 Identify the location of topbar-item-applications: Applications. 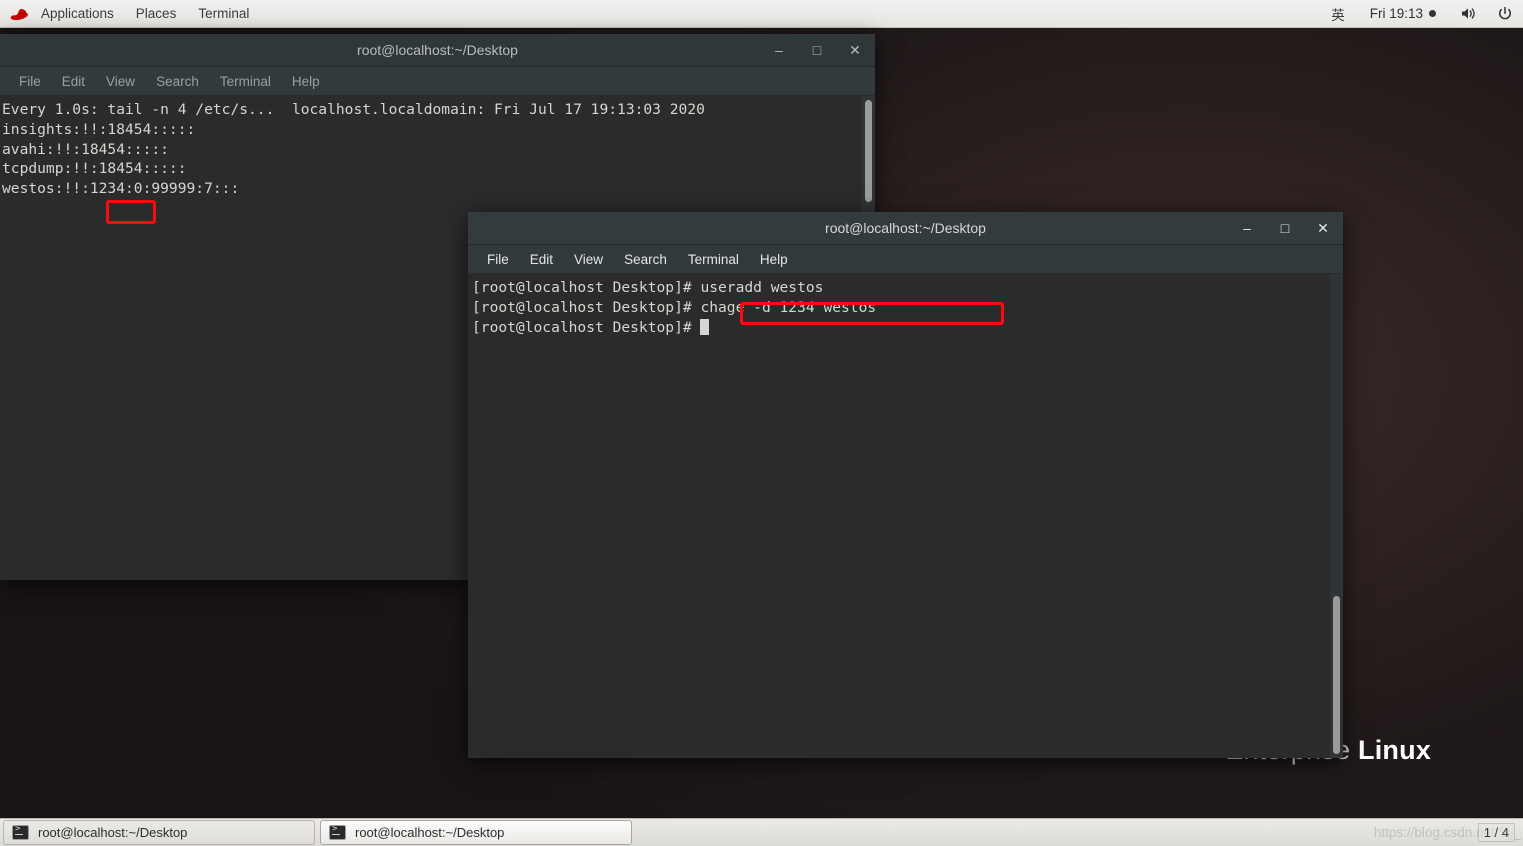
(77, 14).